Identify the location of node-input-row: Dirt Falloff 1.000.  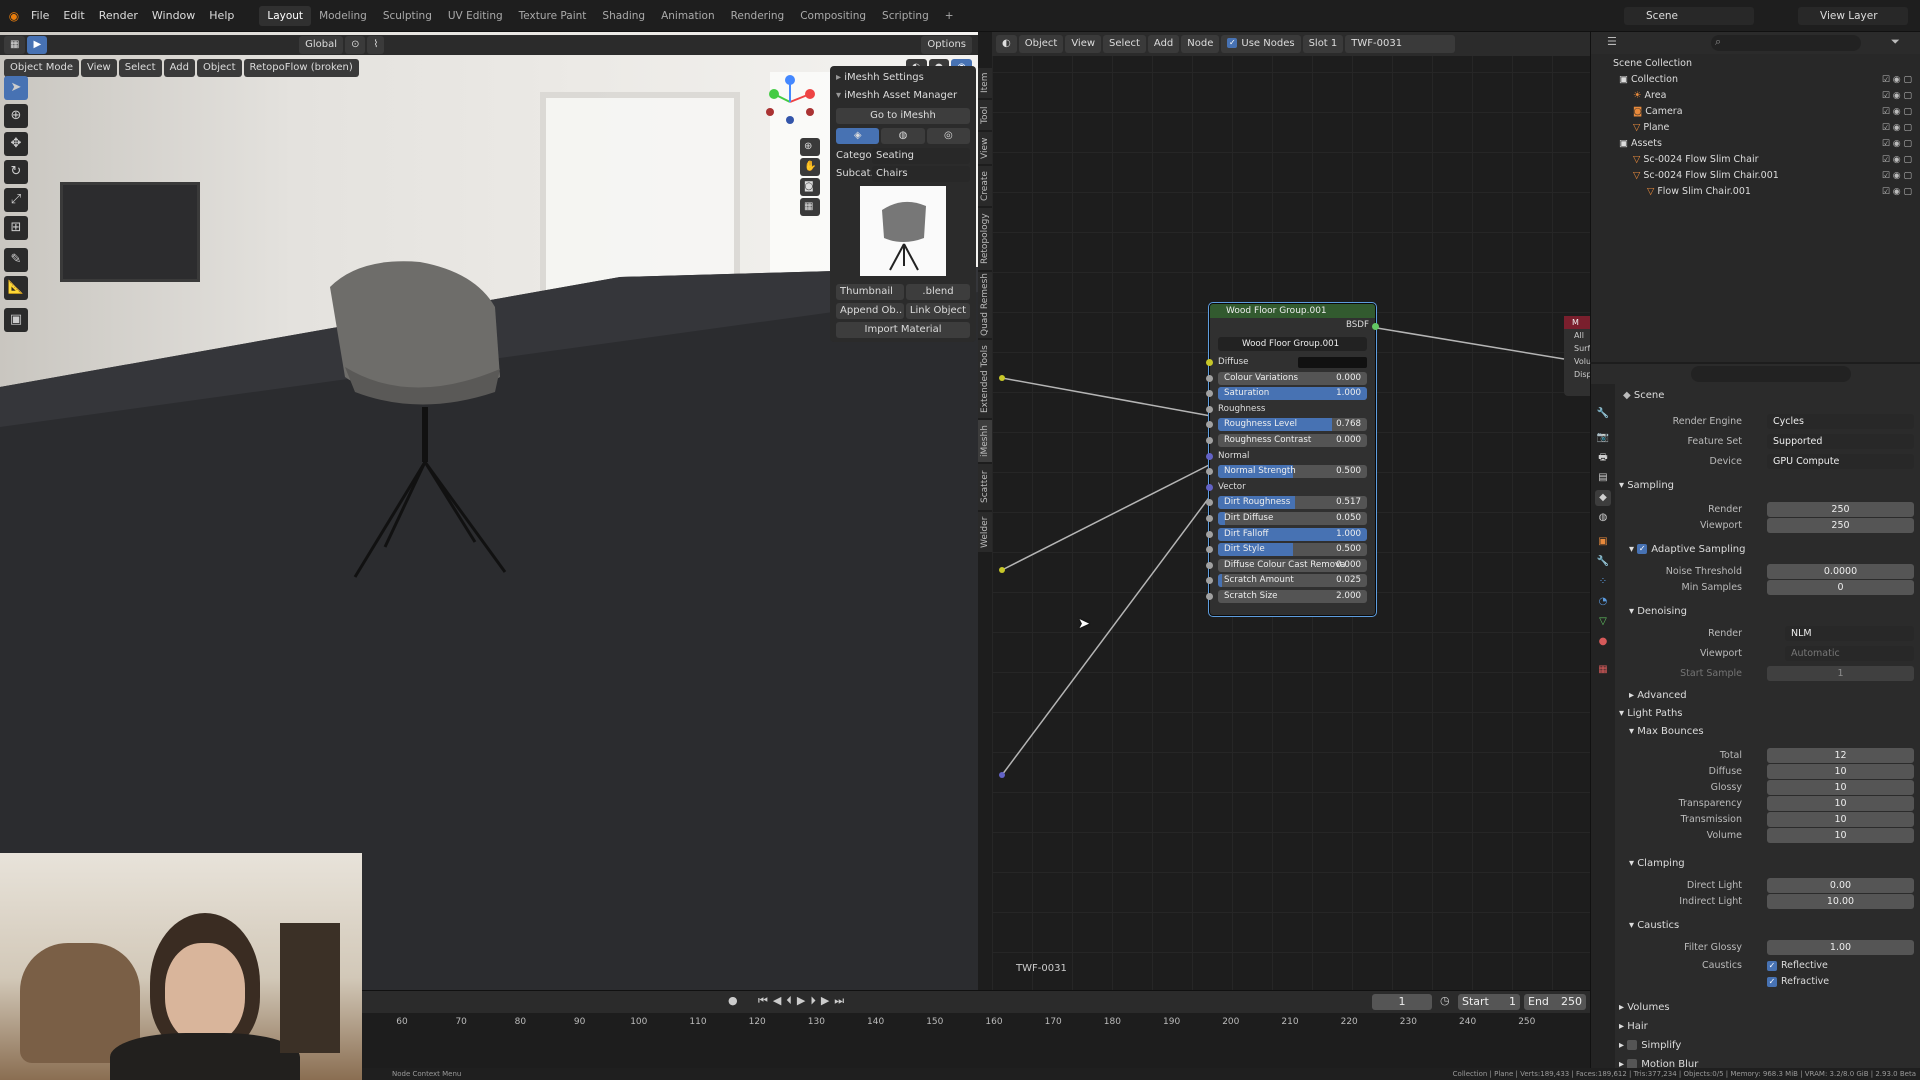
(1290, 534).